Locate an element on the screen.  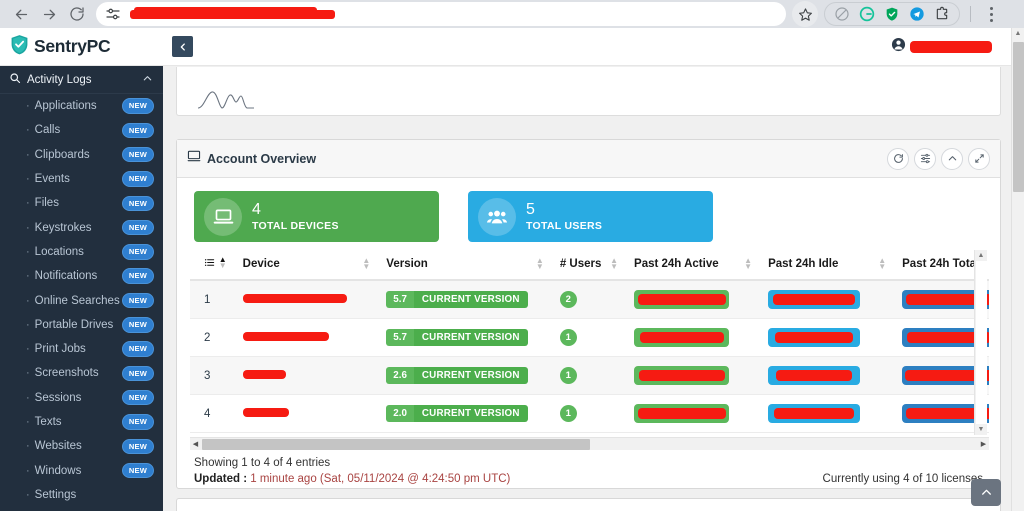
sidebar-item-websites: · Websites NEW is located at coordinates (81, 446).